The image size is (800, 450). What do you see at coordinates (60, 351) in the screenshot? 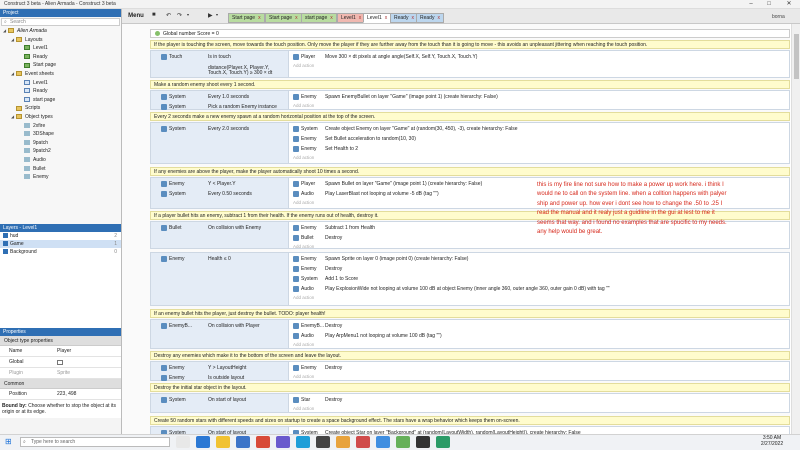
I see `property-row-name: Name Player` at bounding box center [60, 351].